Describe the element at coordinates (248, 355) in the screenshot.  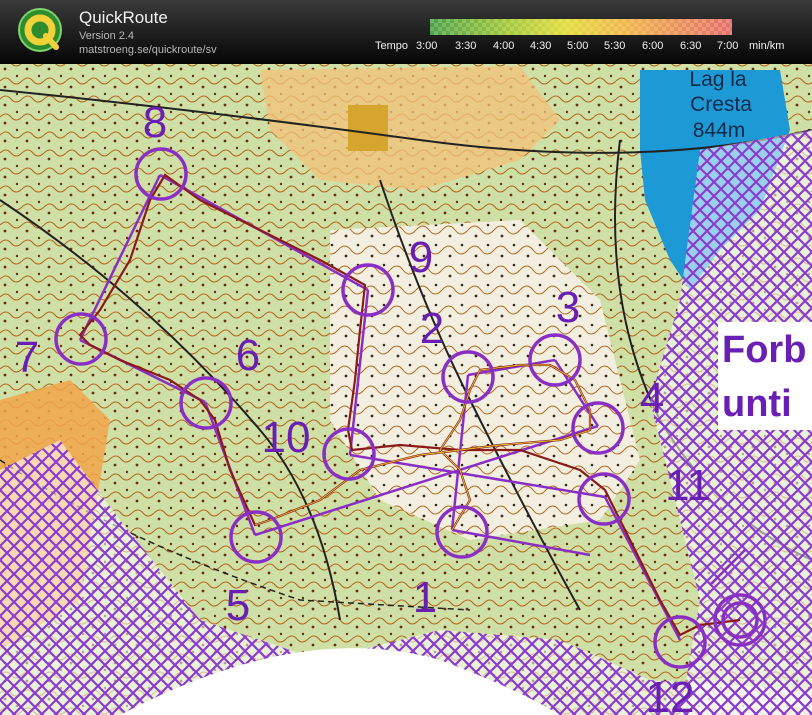
I see `control-number: 6` at that location.